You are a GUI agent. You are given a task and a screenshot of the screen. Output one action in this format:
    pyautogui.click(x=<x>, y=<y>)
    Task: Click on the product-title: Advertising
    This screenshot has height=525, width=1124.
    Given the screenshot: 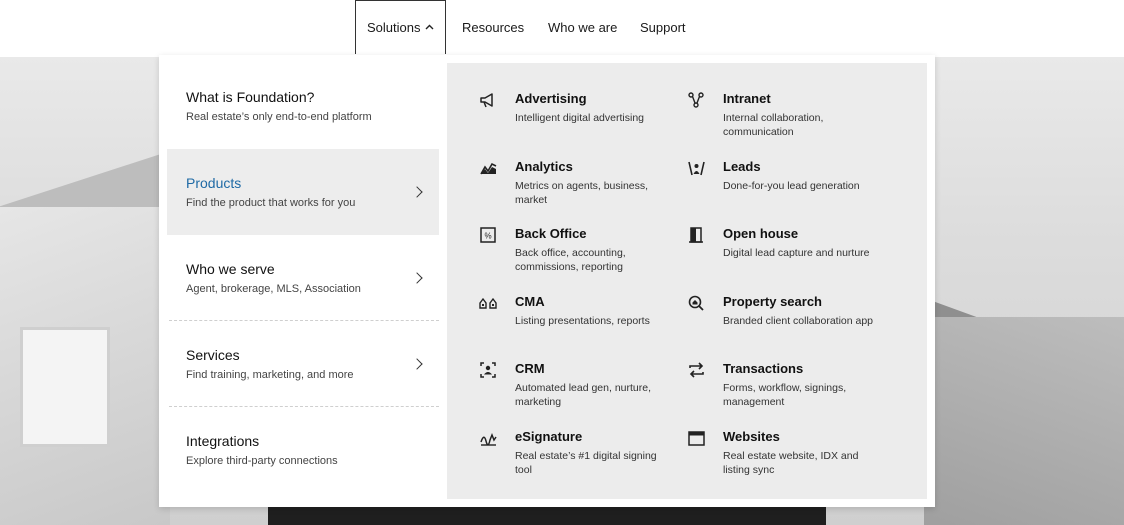 What is the action you would take?
    pyautogui.click(x=551, y=98)
    